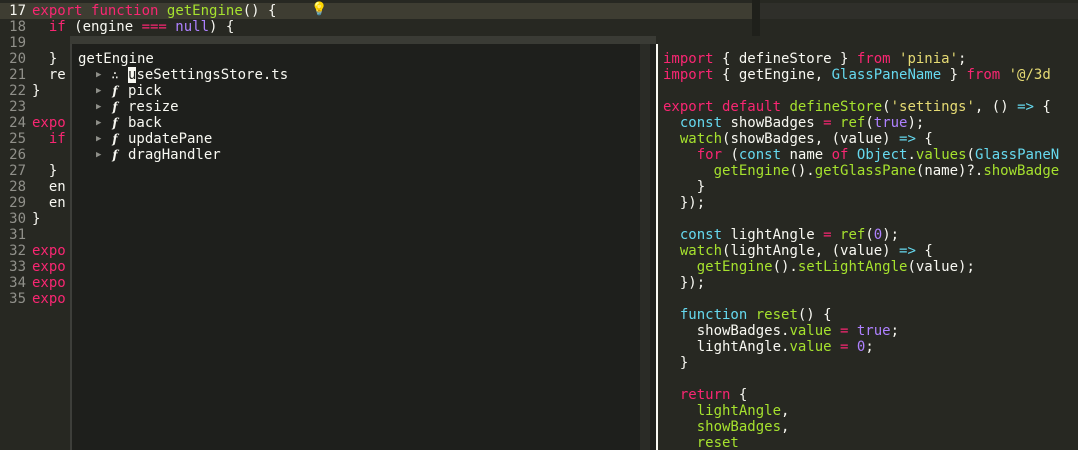 The width and height of the screenshot is (1078, 450). What do you see at coordinates (861, 331) in the screenshot?
I see `code-line: showBadges.value = true;` at bounding box center [861, 331].